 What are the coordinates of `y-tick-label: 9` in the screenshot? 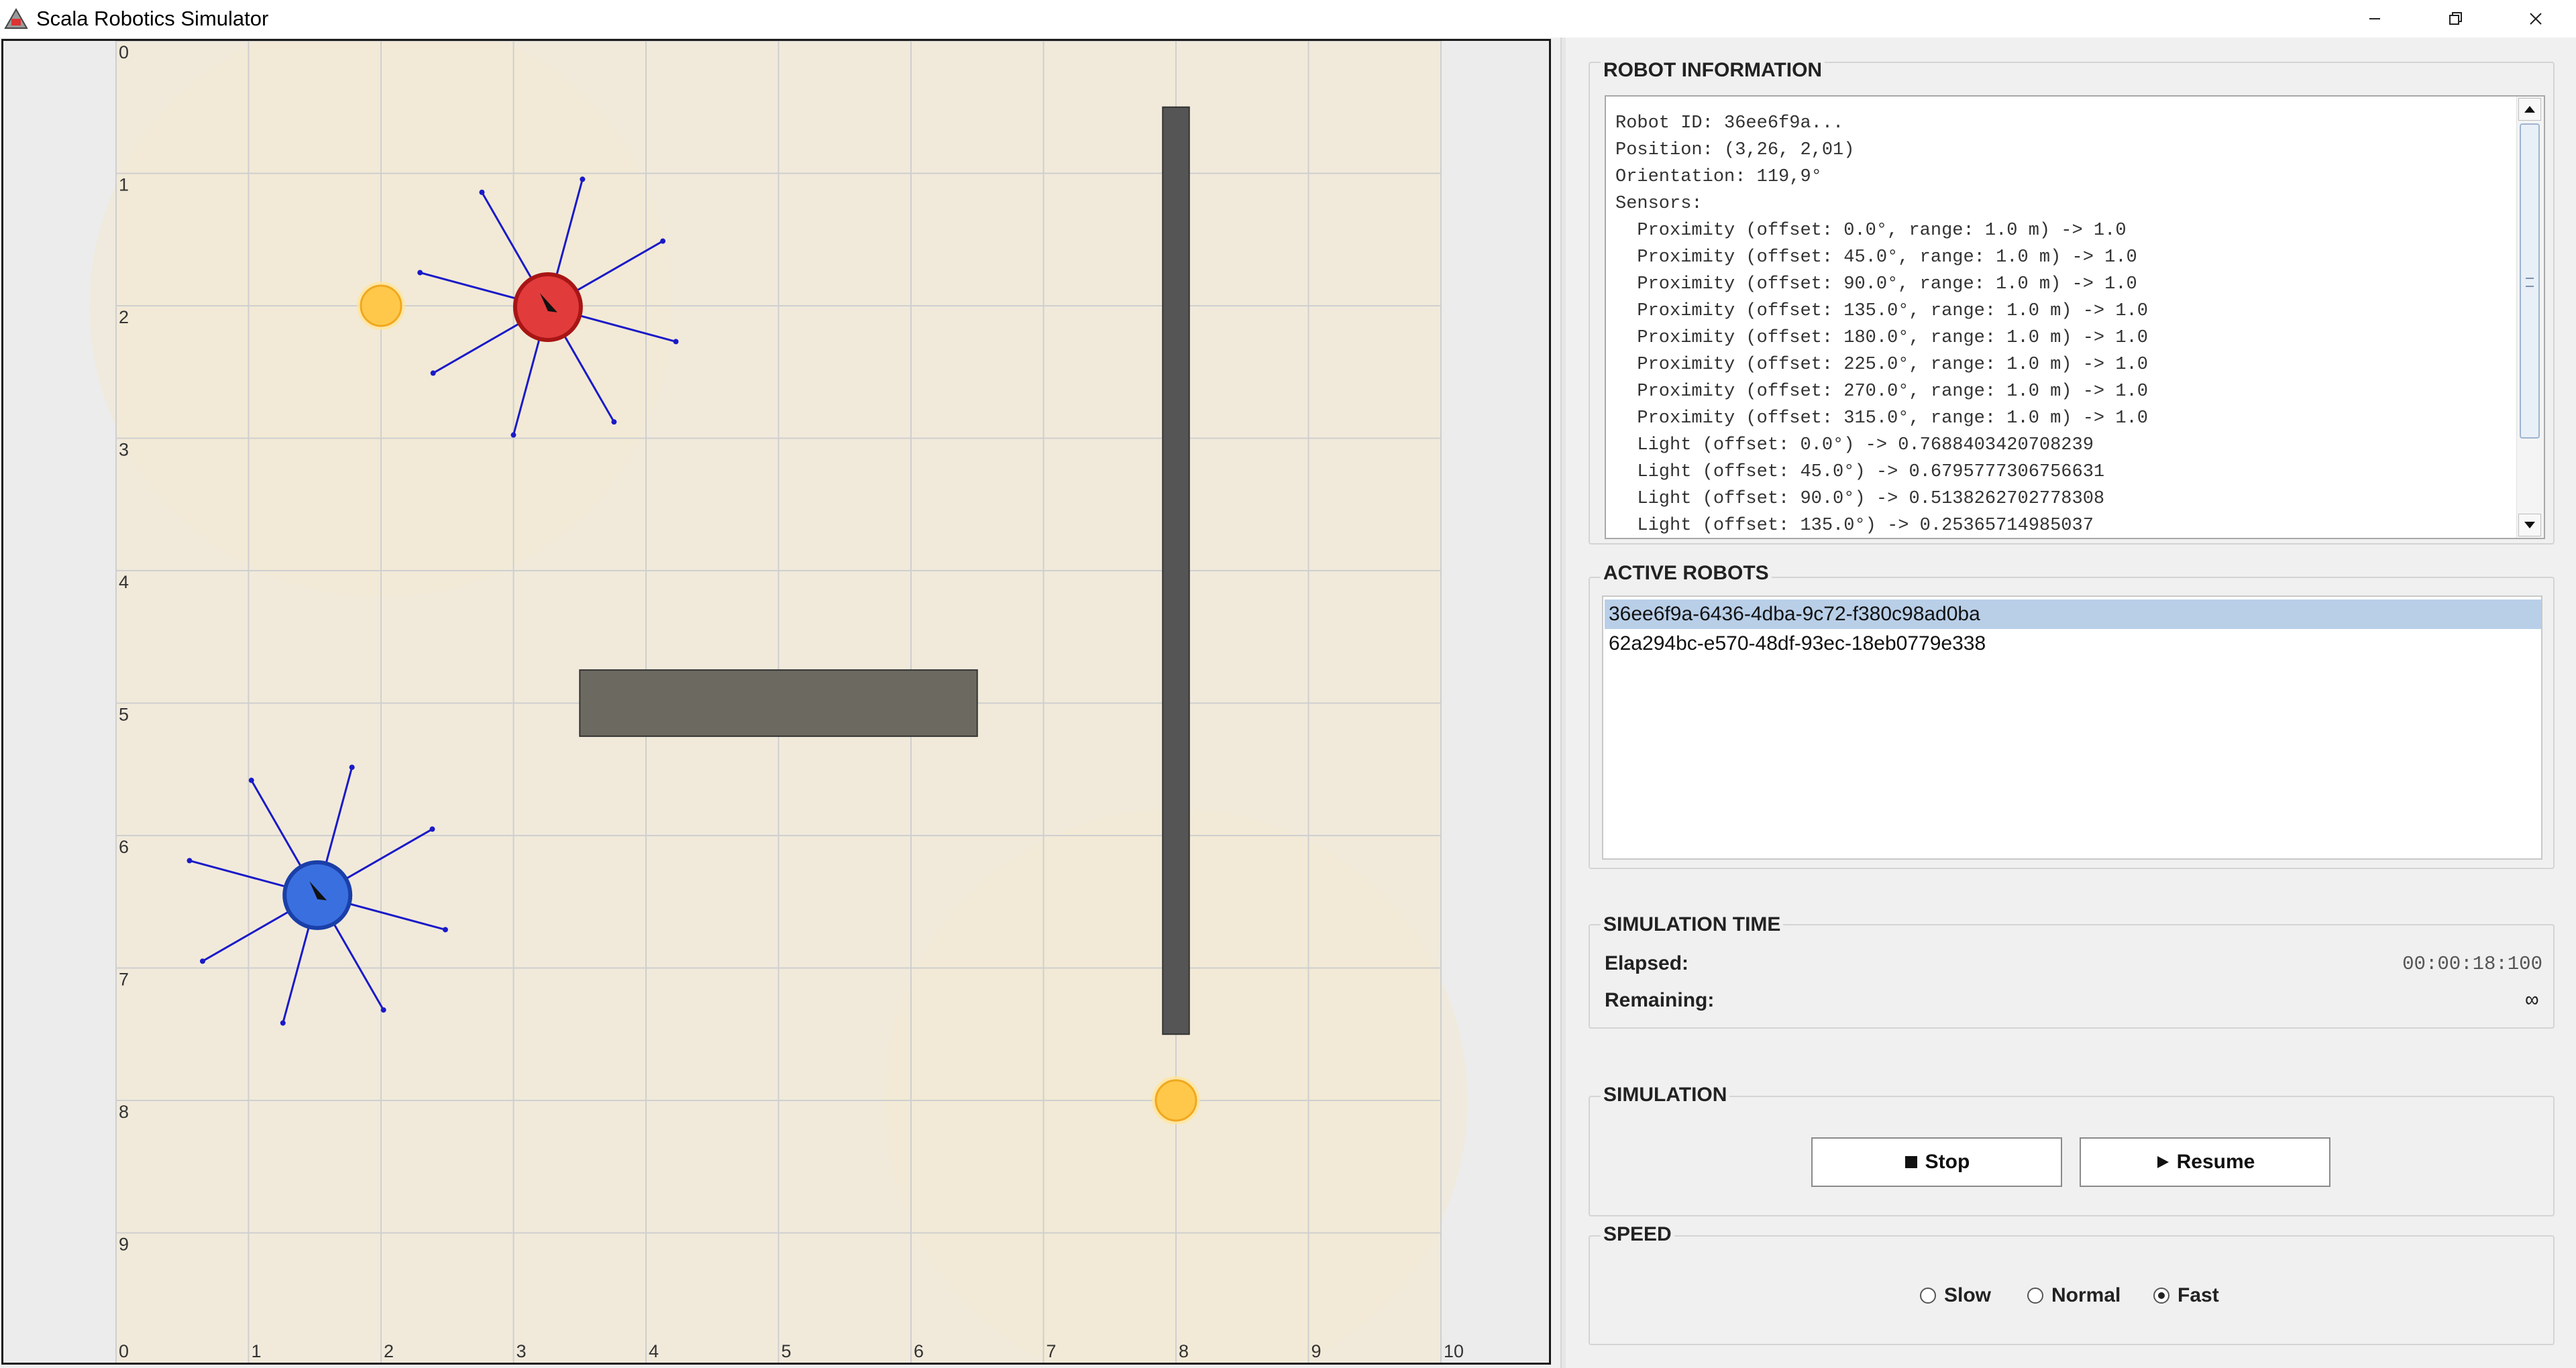 It's located at (124, 1245).